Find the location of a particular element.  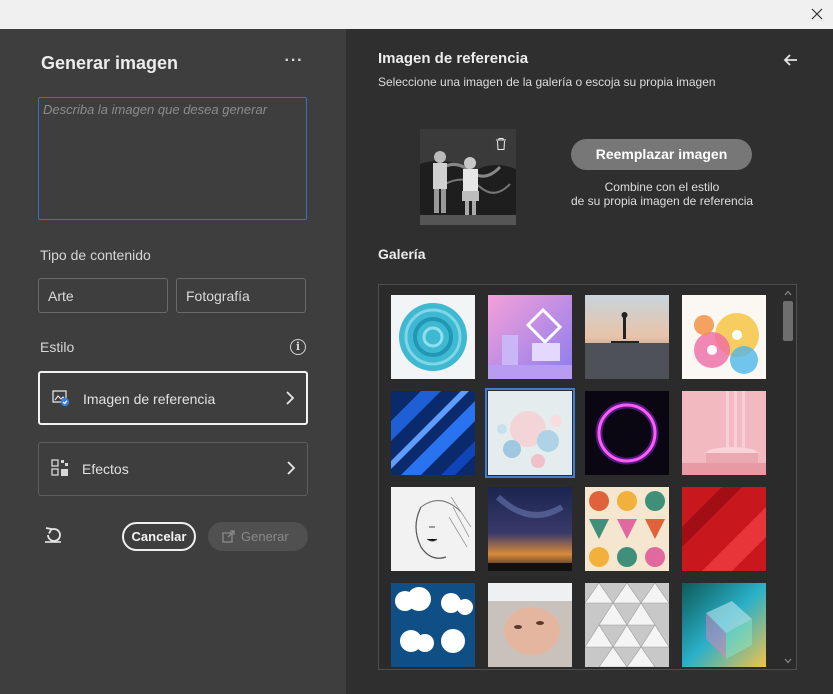

reference-image-thumbnail is located at coordinates (468, 177).